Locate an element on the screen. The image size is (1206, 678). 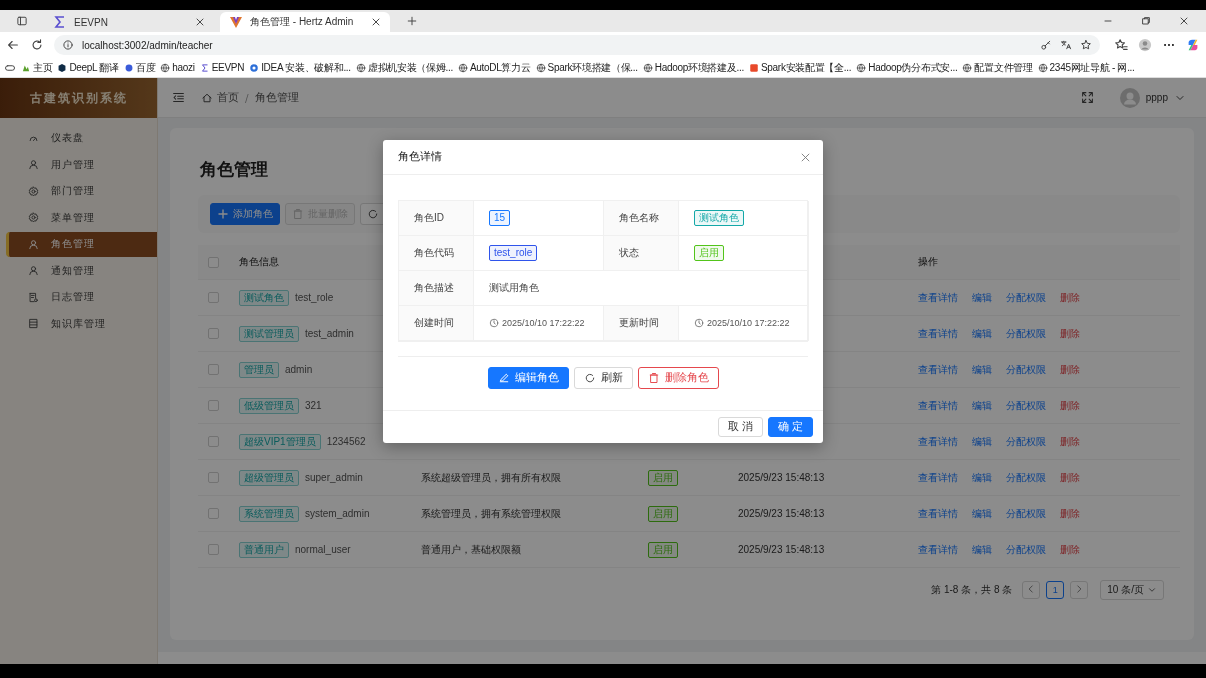
value-tag: 启用 is located at coordinates (709, 253).